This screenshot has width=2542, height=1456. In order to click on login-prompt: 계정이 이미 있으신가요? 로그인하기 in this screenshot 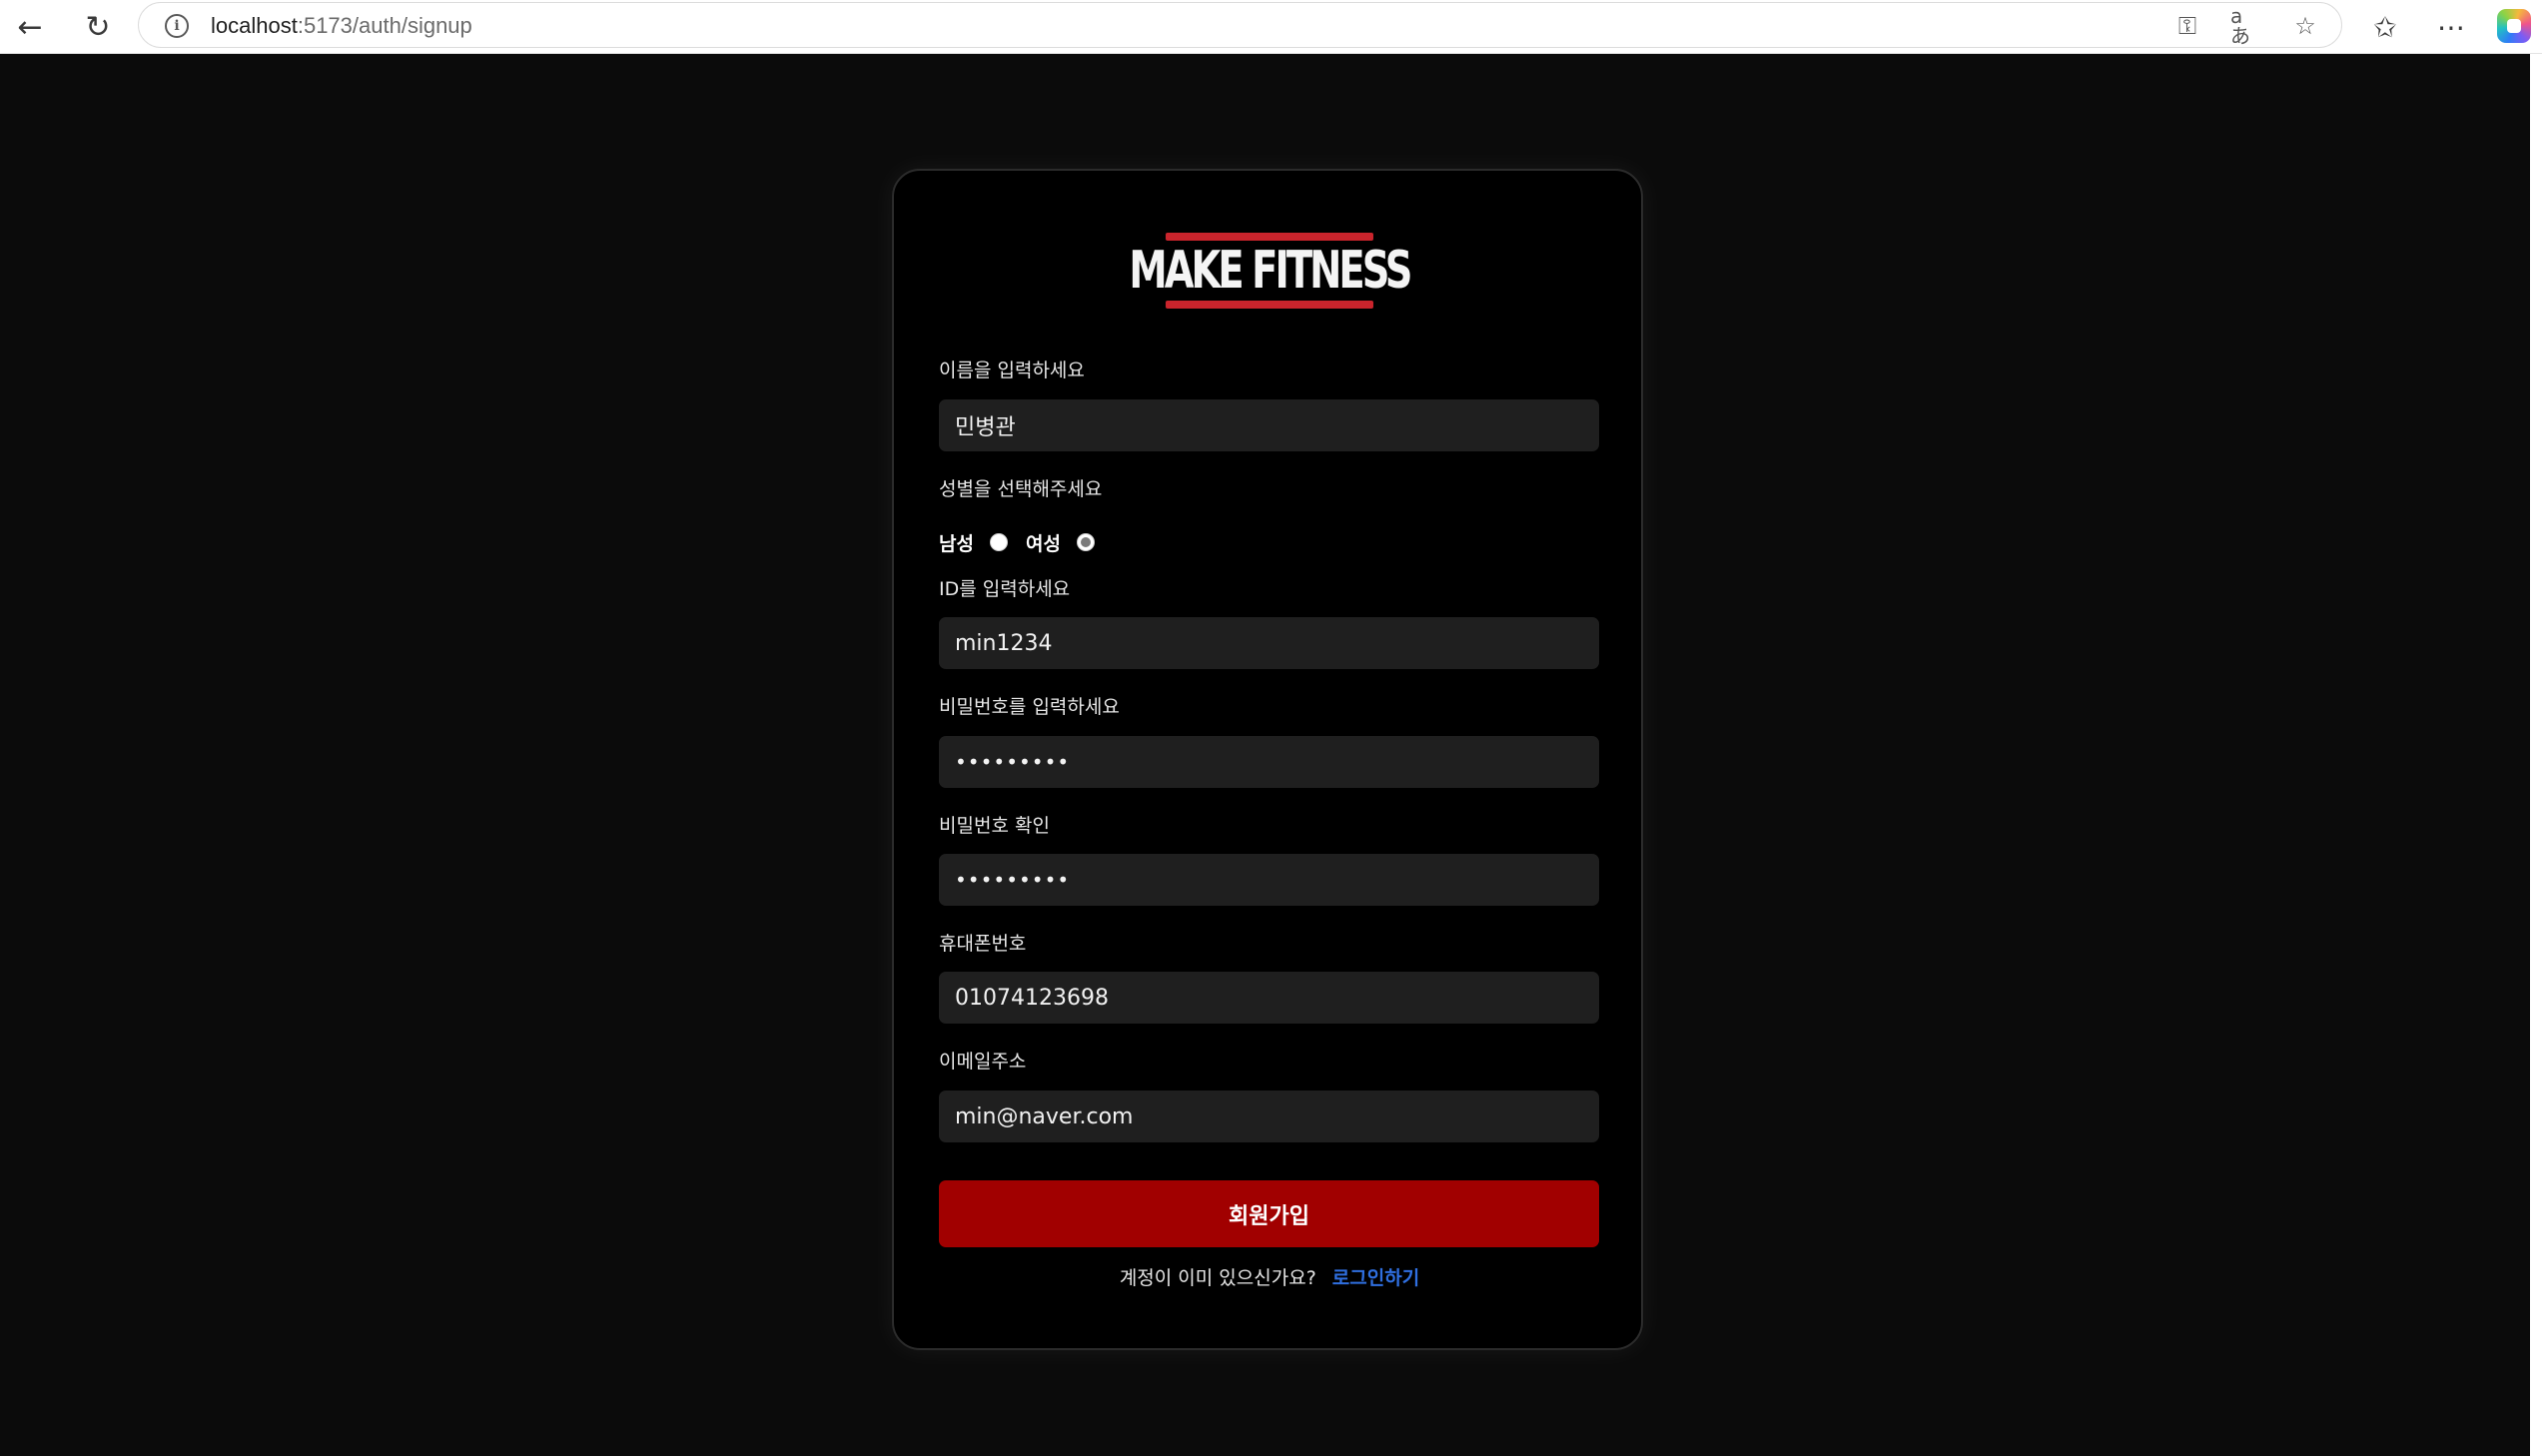, I will do `click(1269, 1276)`.